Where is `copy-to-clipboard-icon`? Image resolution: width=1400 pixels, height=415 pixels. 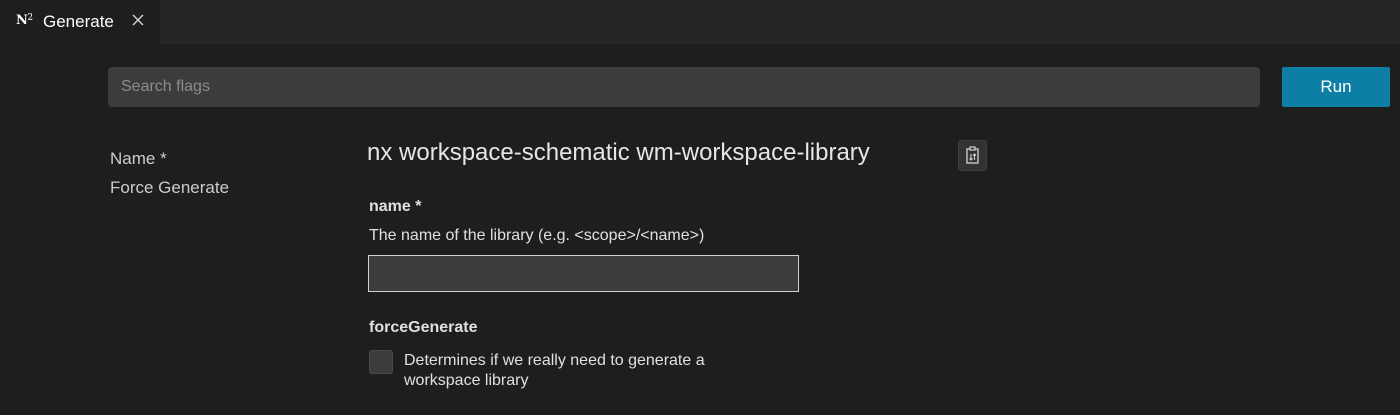
copy-to-clipboard-icon is located at coordinates (972, 155).